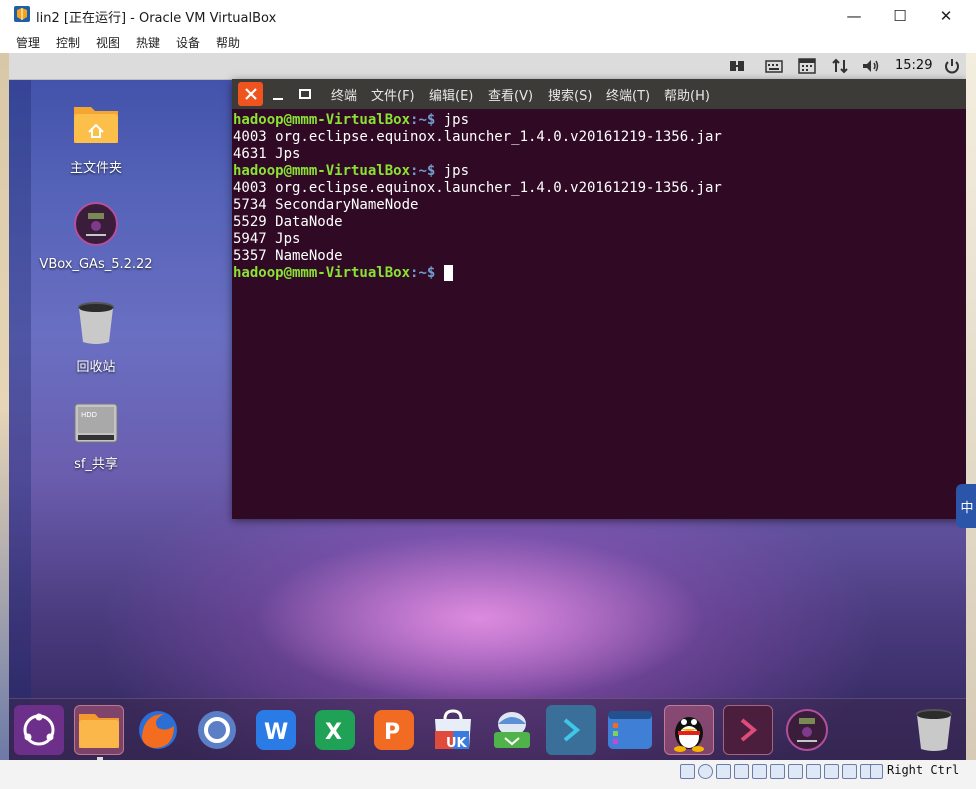 The height and width of the screenshot is (789, 976). What do you see at coordinates (628, 94) in the screenshot?
I see `terminal-menu-terminal: 终端(T)` at bounding box center [628, 94].